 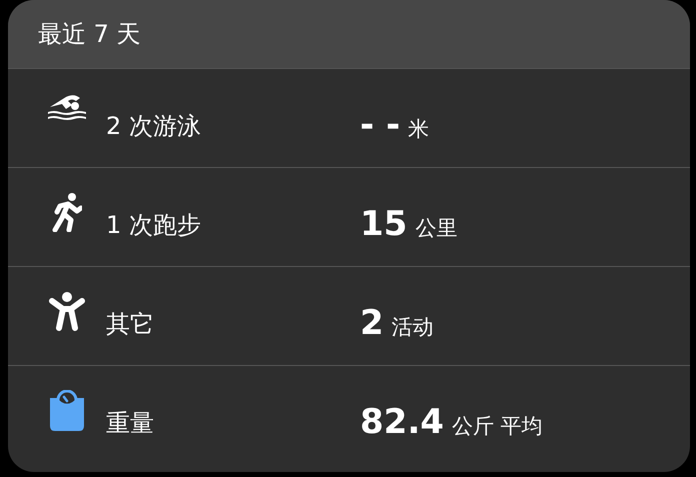 I want to click on unit-label: 活动, so click(x=413, y=327).